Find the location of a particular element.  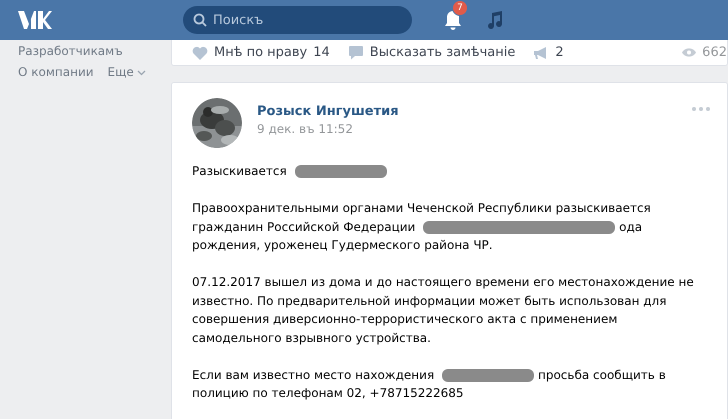

share-action: 2 is located at coordinates (548, 52).